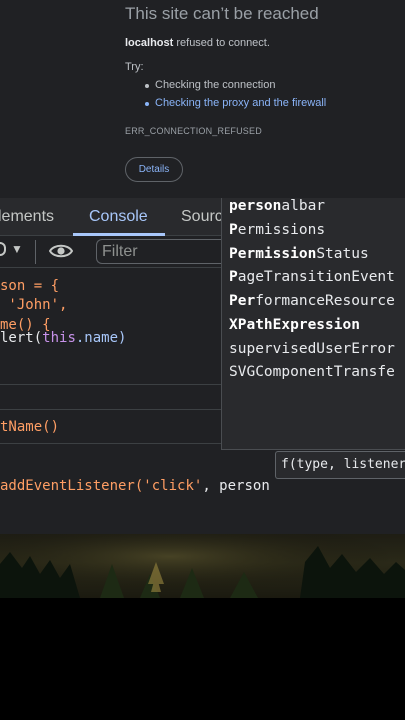 This screenshot has width=405, height=720. Describe the element at coordinates (222, 13) in the screenshot. I see `error-title: This site can’t be reached` at that location.